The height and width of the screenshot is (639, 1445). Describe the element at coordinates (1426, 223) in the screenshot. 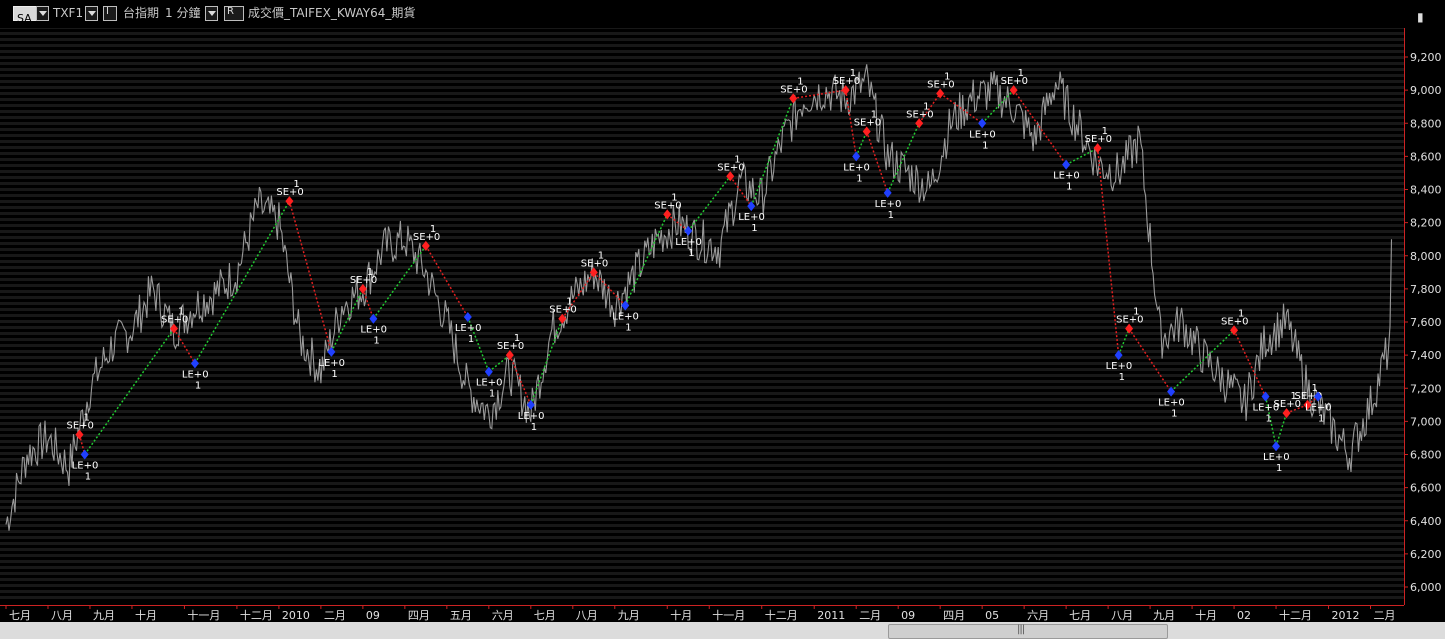

I see `y-tick-label: 8,200` at that location.